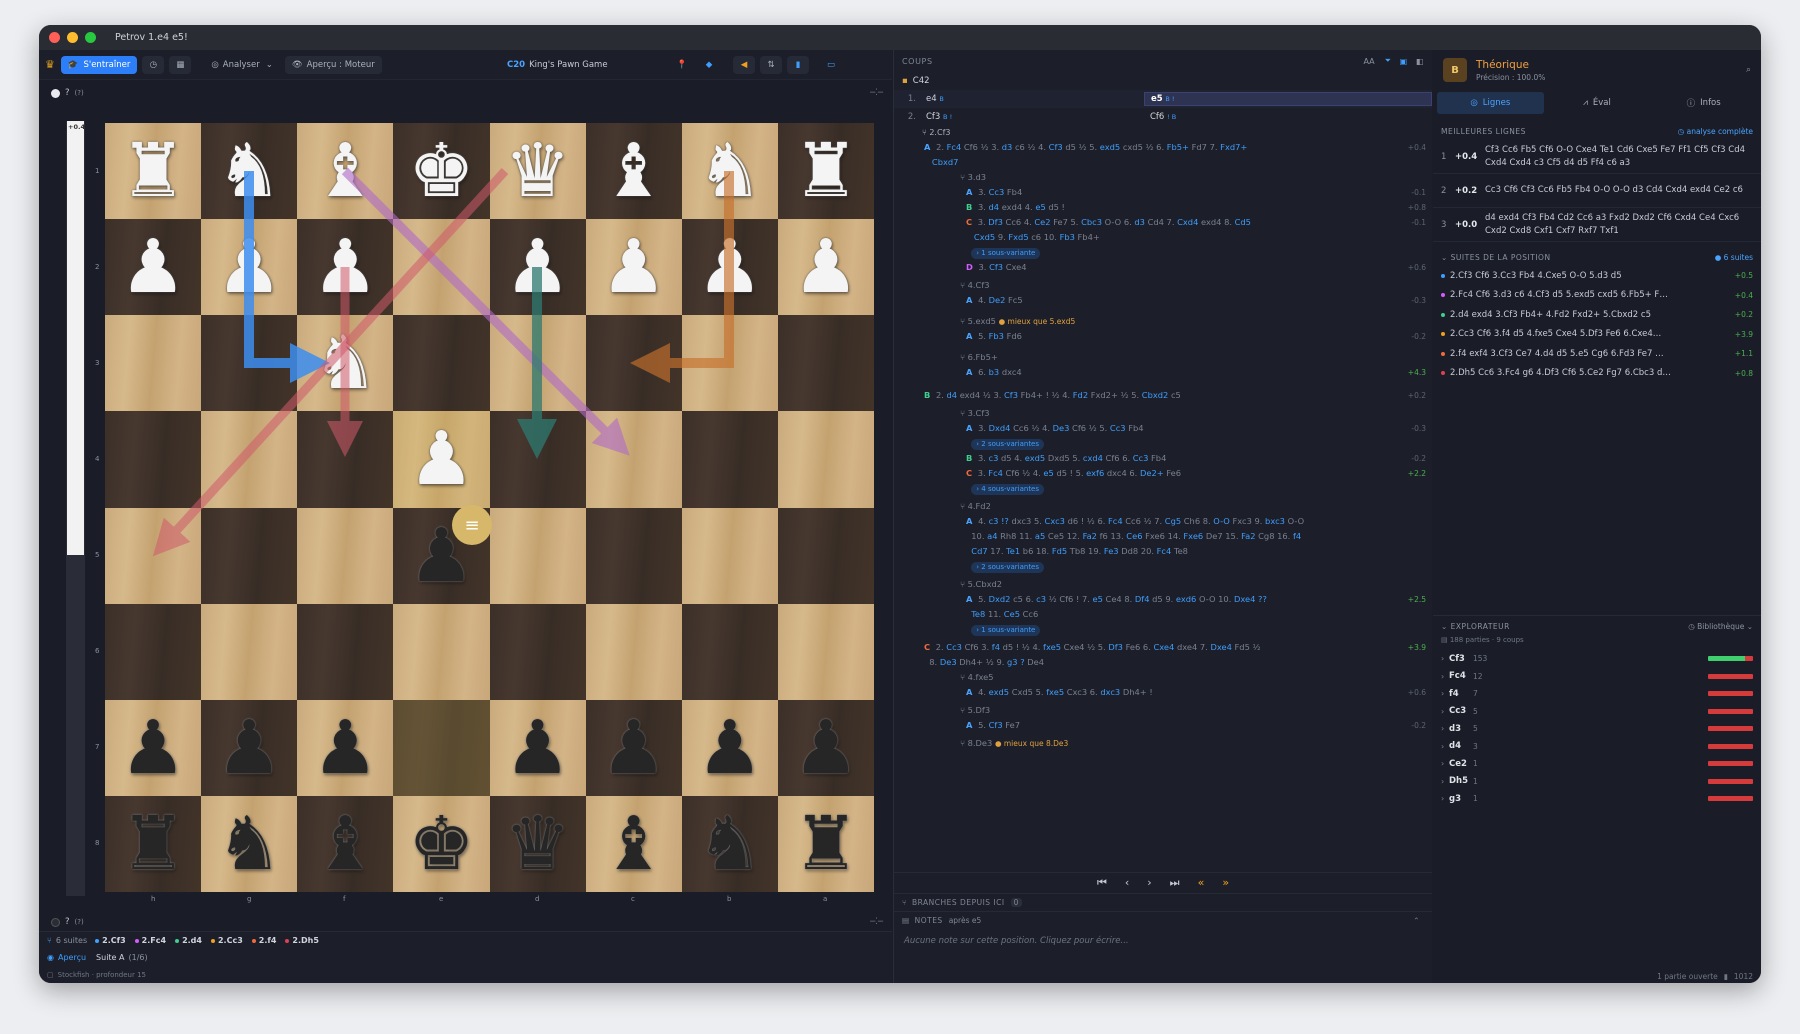 The image size is (1800, 1034). I want to click on full-analysis-link: ◷ analyse complète, so click(1715, 131).